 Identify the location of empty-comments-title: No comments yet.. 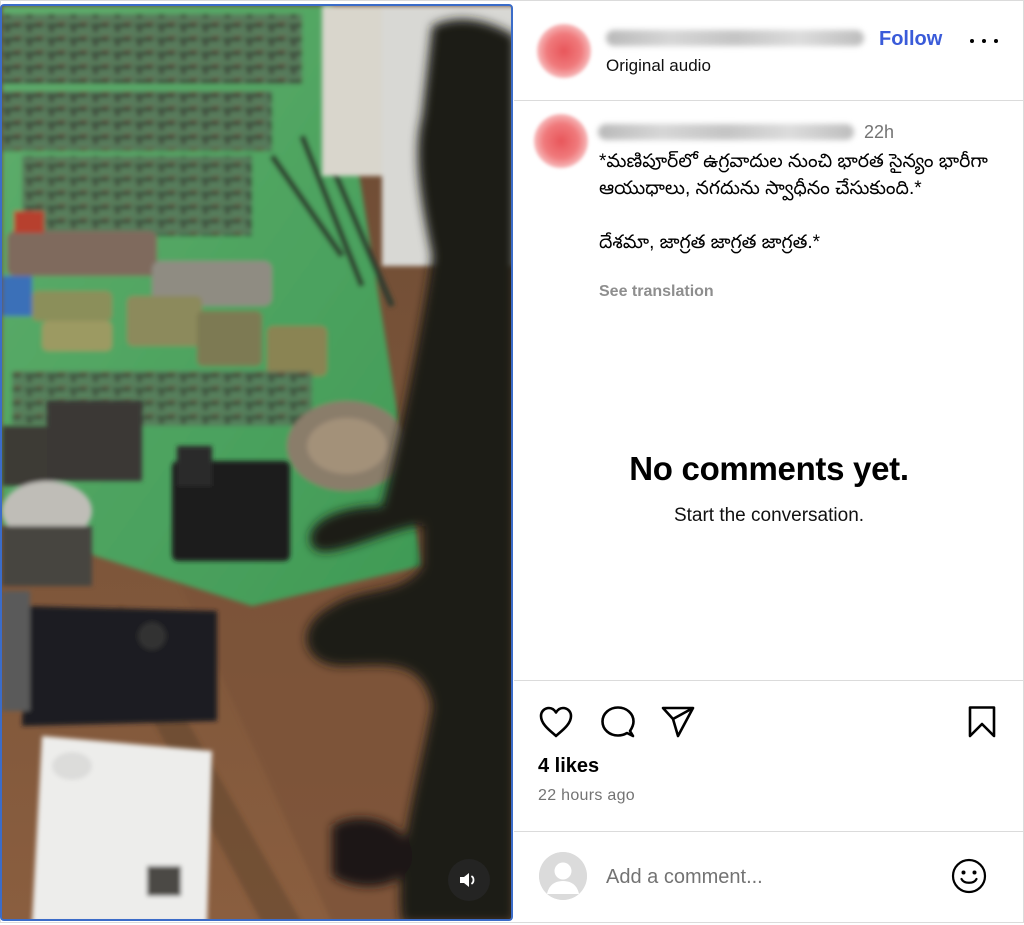
(769, 468).